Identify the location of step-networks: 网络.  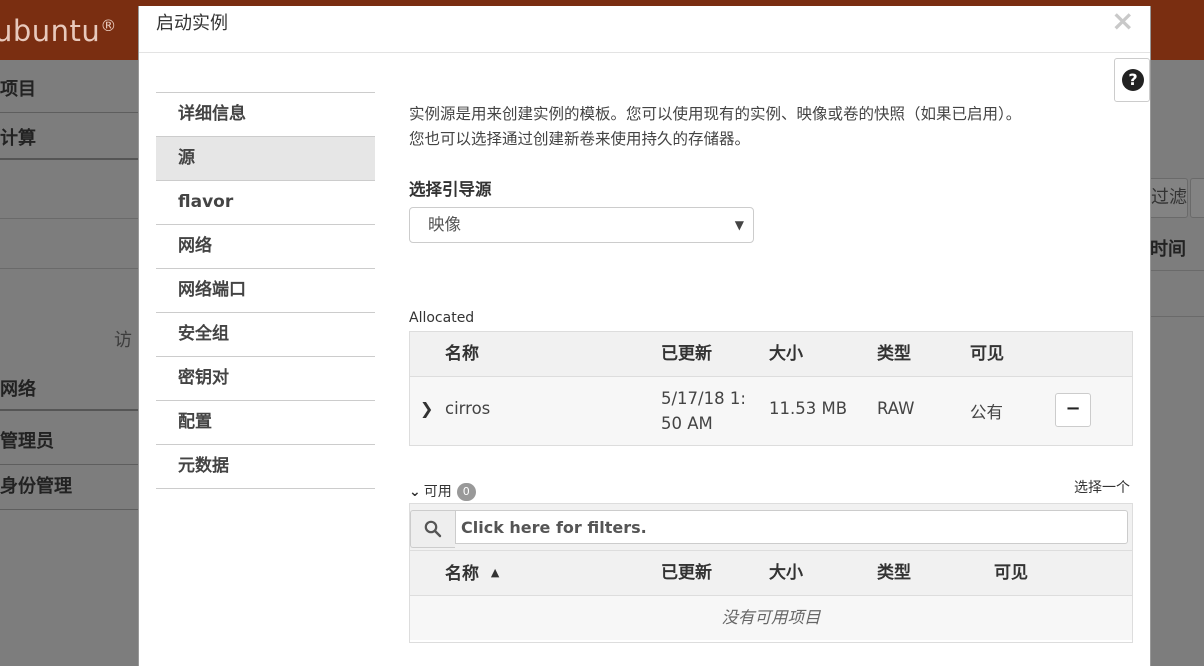
(265, 247).